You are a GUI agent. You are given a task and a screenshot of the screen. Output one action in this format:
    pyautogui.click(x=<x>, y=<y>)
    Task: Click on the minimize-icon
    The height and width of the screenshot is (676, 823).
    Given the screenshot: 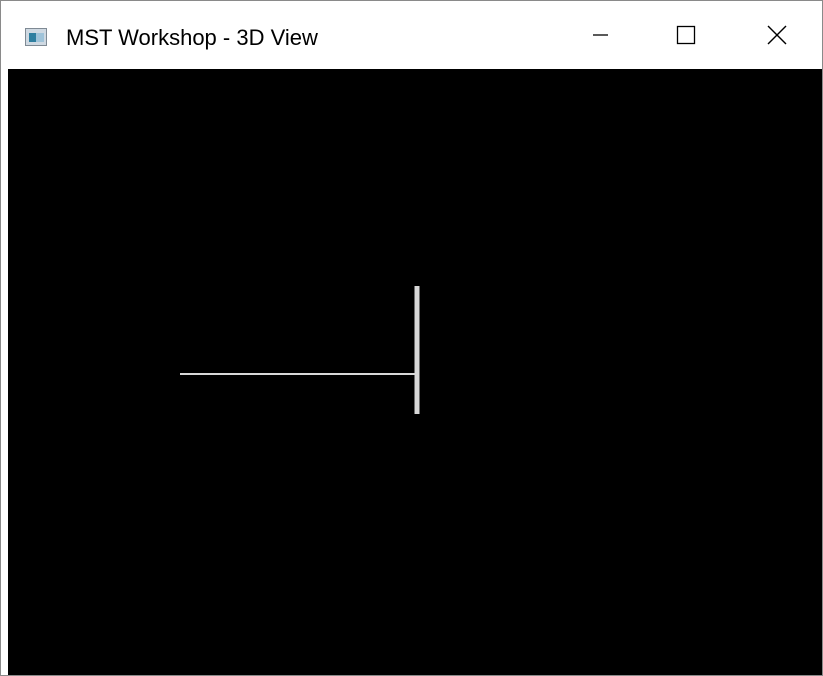 What is the action you would take?
    pyautogui.click(x=600, y=35)
    